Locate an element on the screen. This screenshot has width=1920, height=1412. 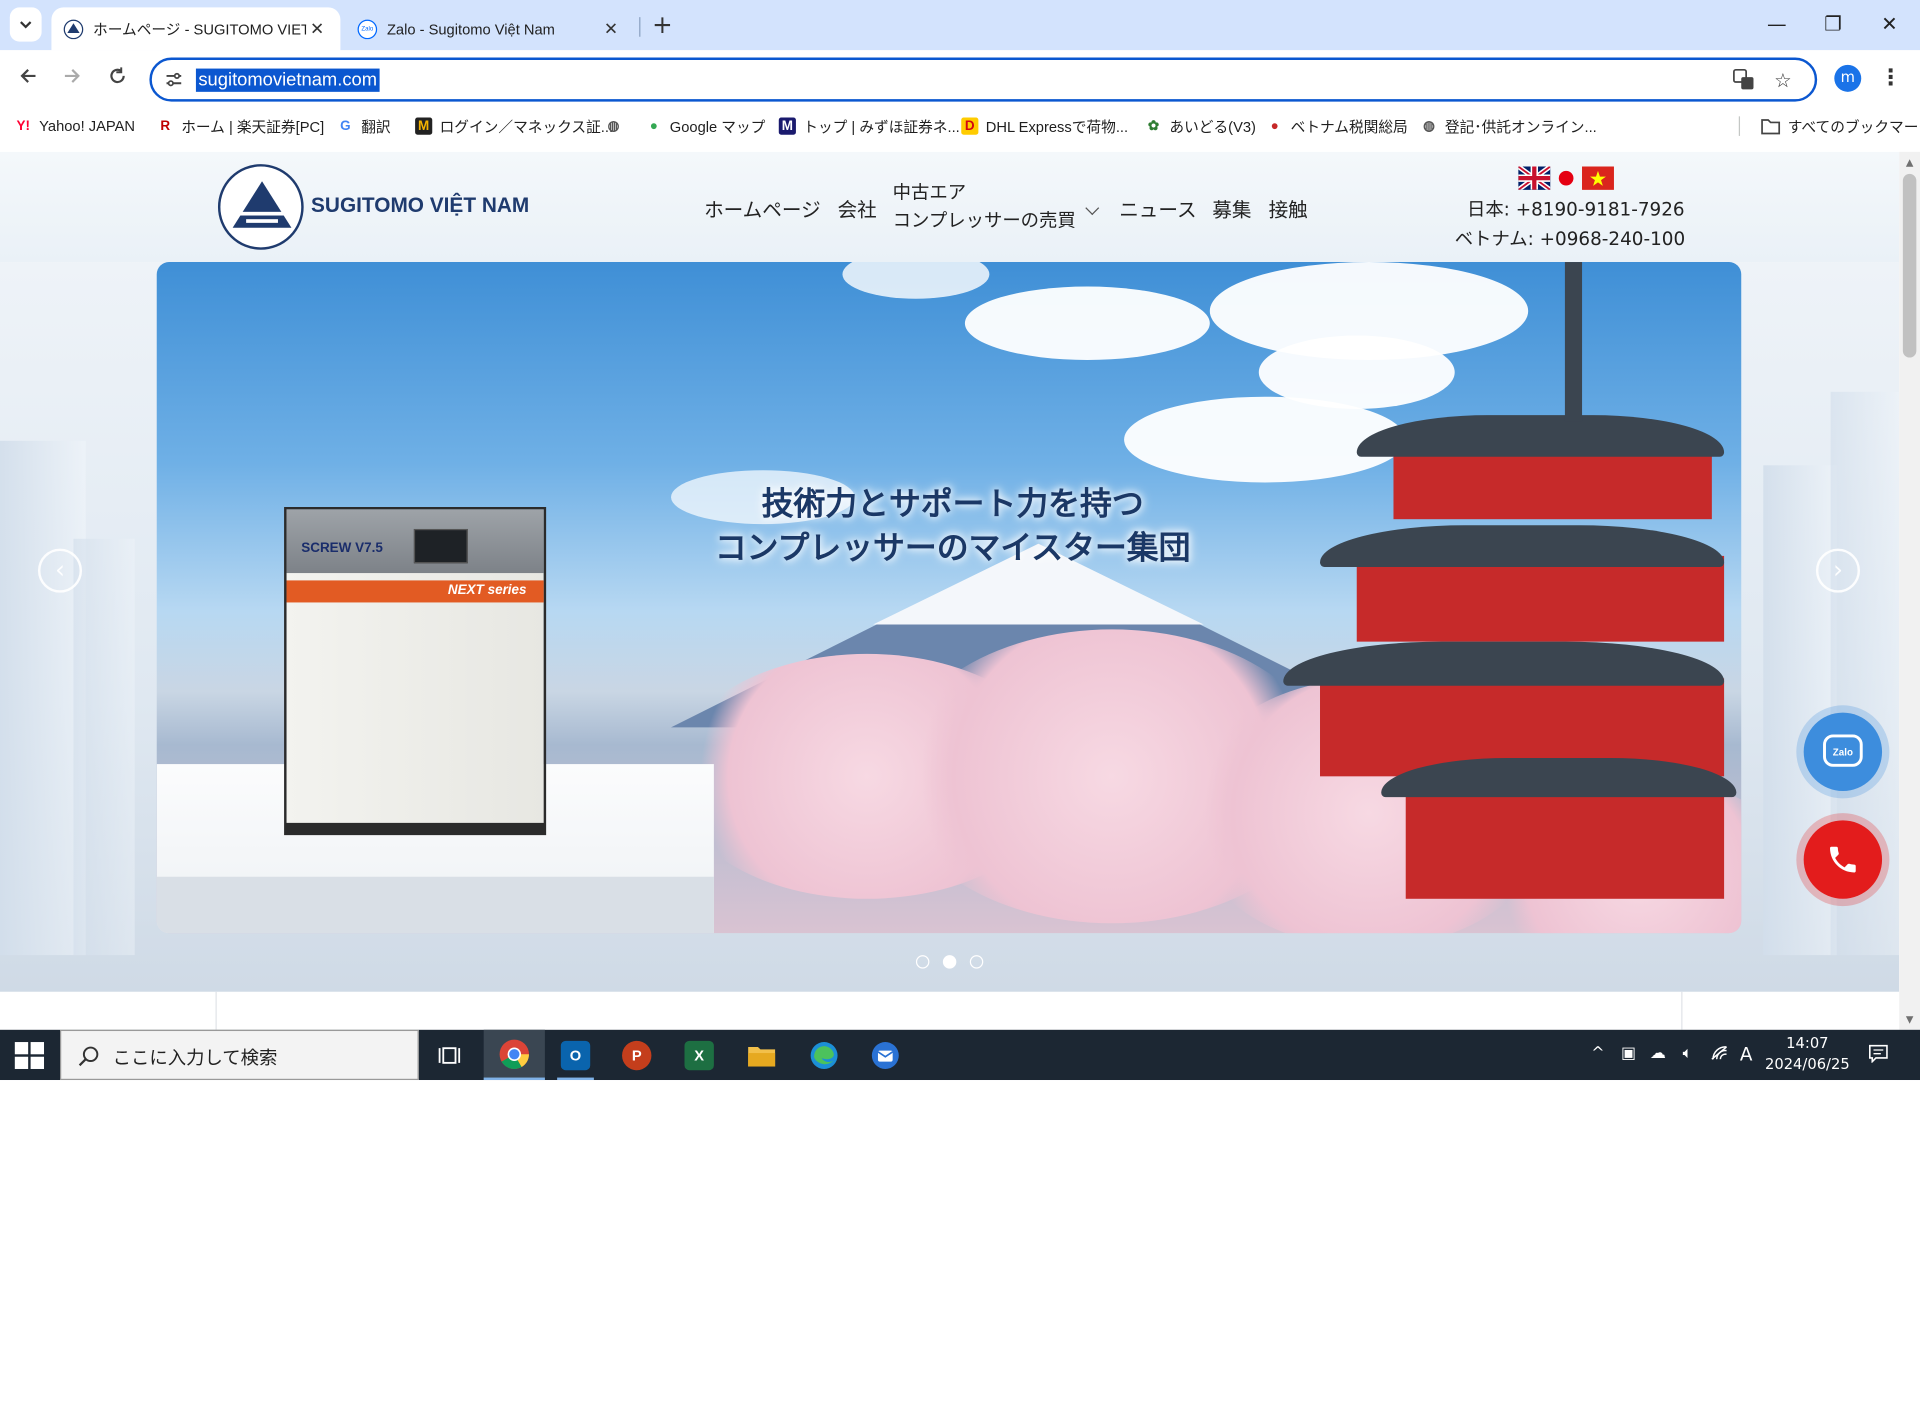
nav-contact: 接触 is located at coordinates (1288, 207).